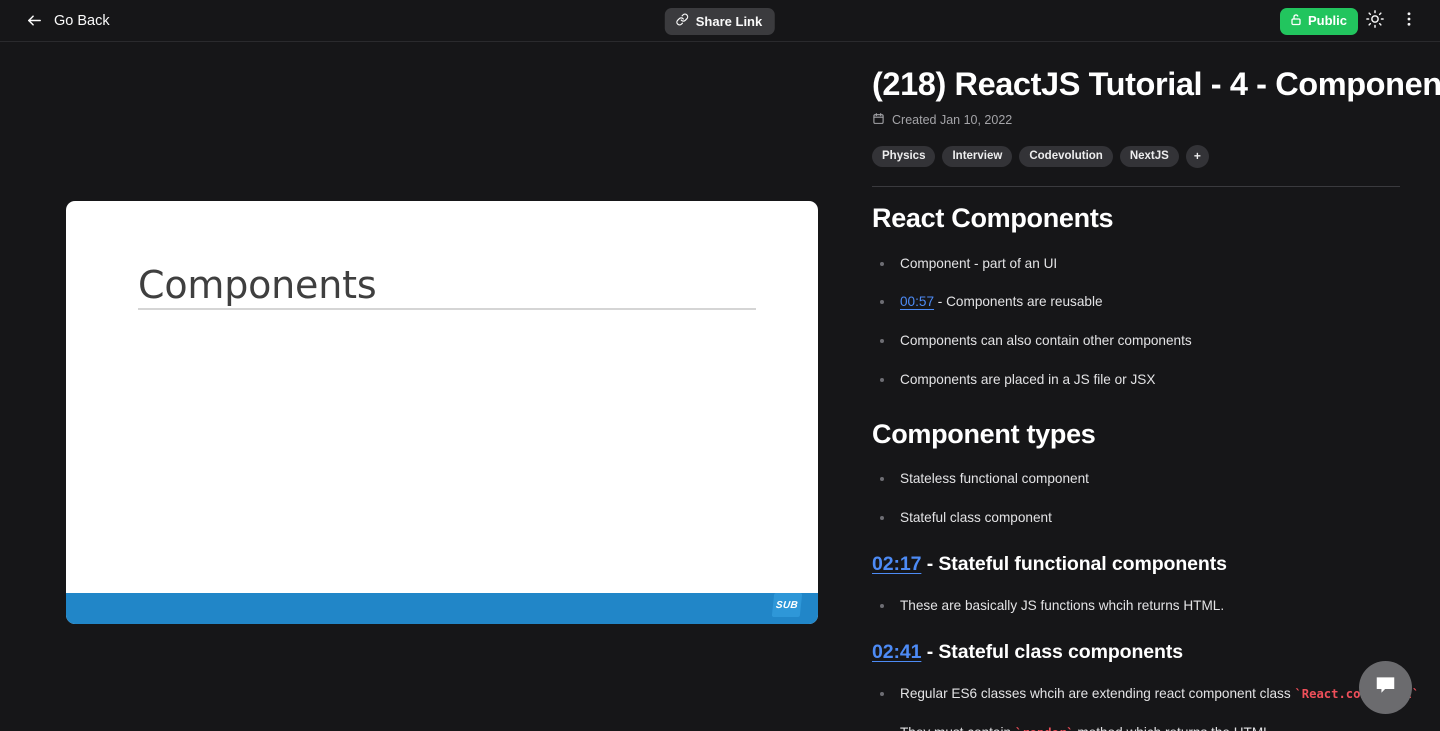 The width and height of the screenshot is (1440, 731). I want to click on theme-toggle-button, so click(1375, 21).